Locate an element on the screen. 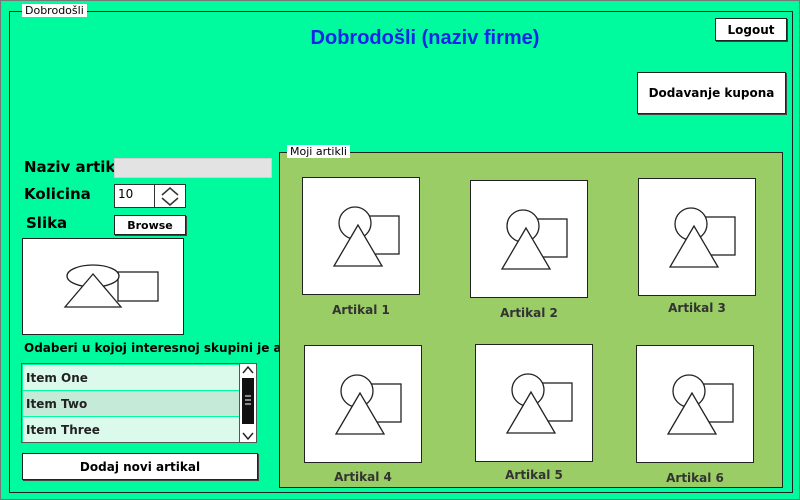 The image size is (800, 500). list-item: Item Three is located at coordinates (132, 429).